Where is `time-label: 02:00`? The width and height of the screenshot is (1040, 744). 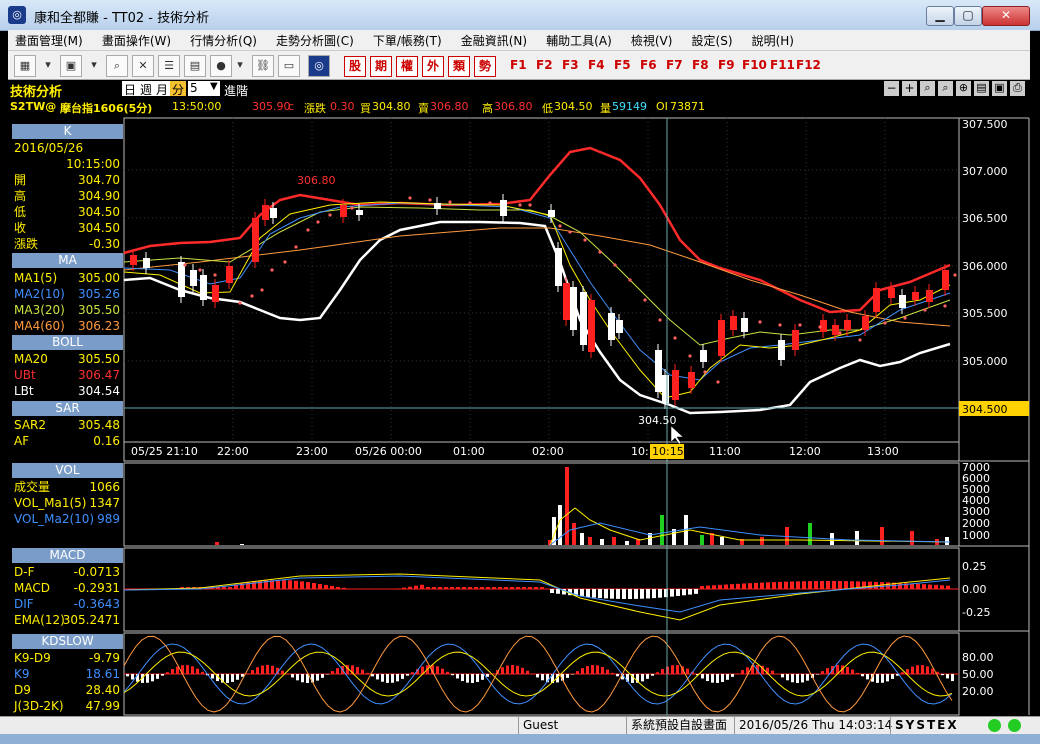
time-label: 02:00 is located at coordinates (548, 451).